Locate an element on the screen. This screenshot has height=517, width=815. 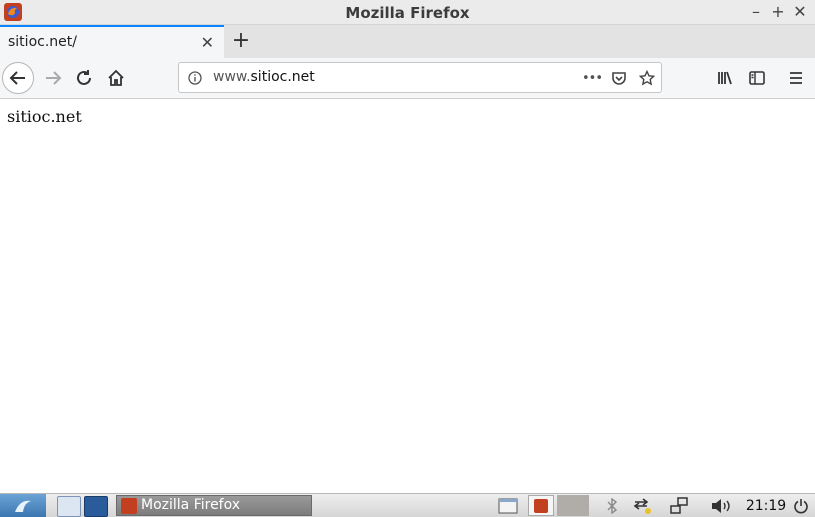
home-icon is located at coordinates (116, 77).